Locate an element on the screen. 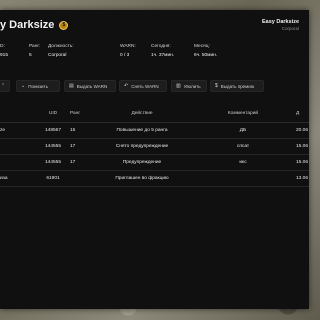 The image size is (320, 320). stat-warn: WARN: 0 / 3 is located at coordinates (128, 51).